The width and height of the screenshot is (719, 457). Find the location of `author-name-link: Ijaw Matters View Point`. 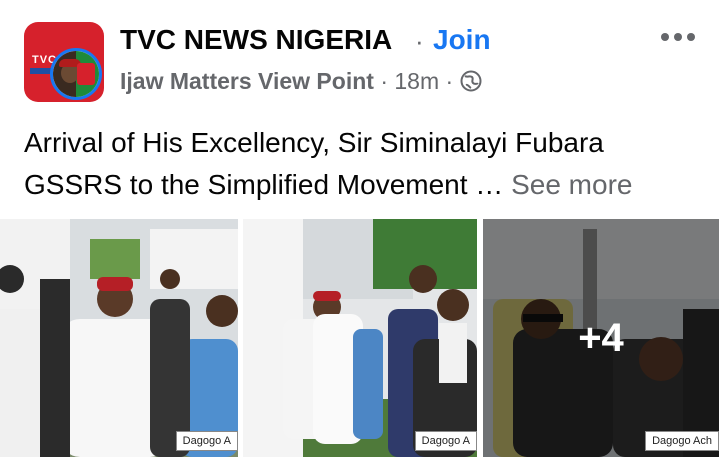

author-name-link: Ijaw Matters View Point is located at coordinates (247, 81).